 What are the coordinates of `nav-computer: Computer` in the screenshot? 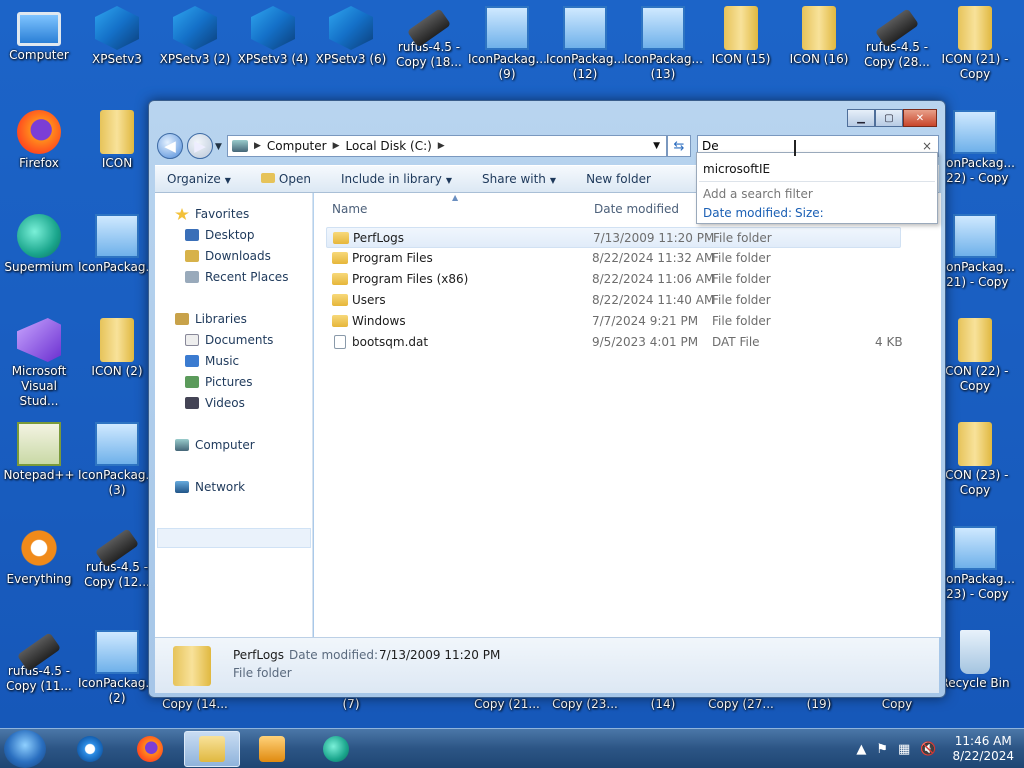 It's located at (215, 445).